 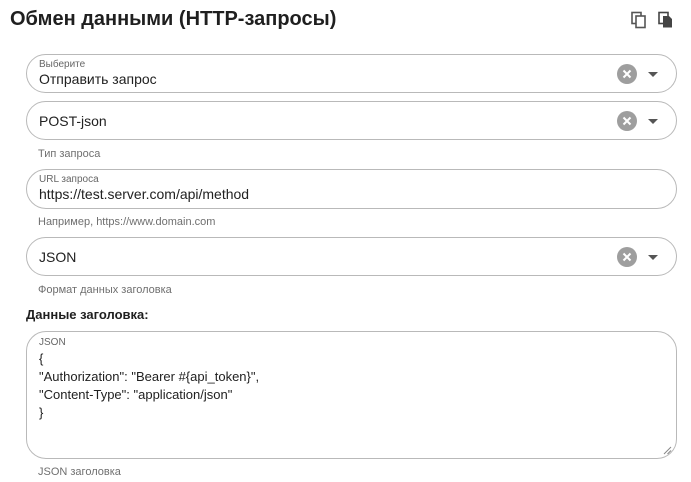 What do you see at coordinates (149, 376) in the screenshot?
I see `code-line: "Authorization": "Bearer #{api_token}",` at bounding box center [149, 376].